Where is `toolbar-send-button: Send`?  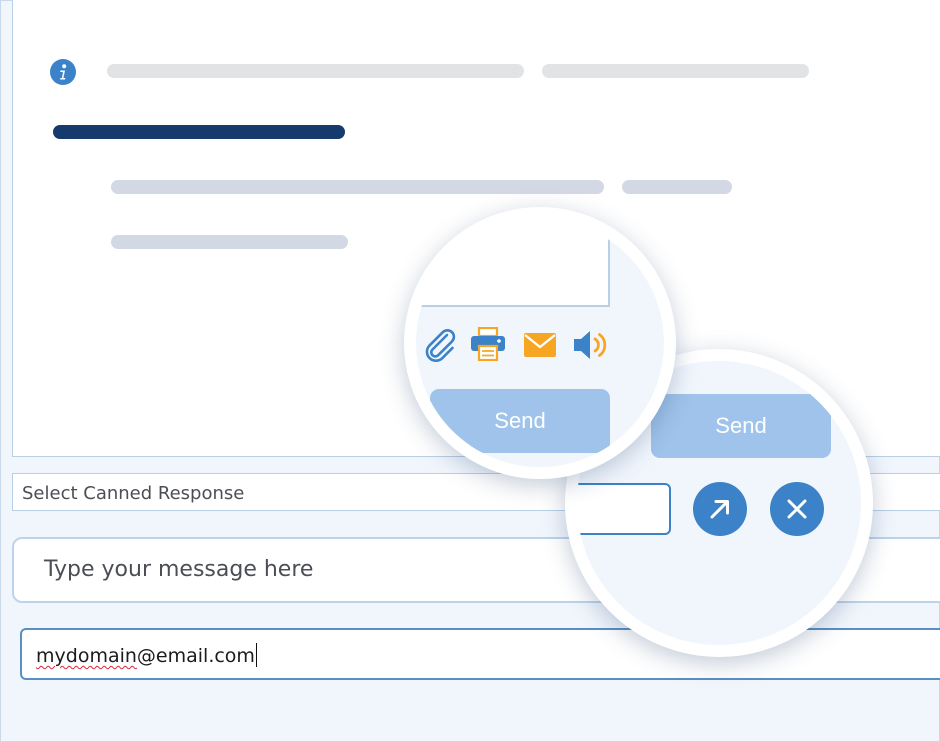 toolbar-send-button: Send is located at coordinates (520, 421).